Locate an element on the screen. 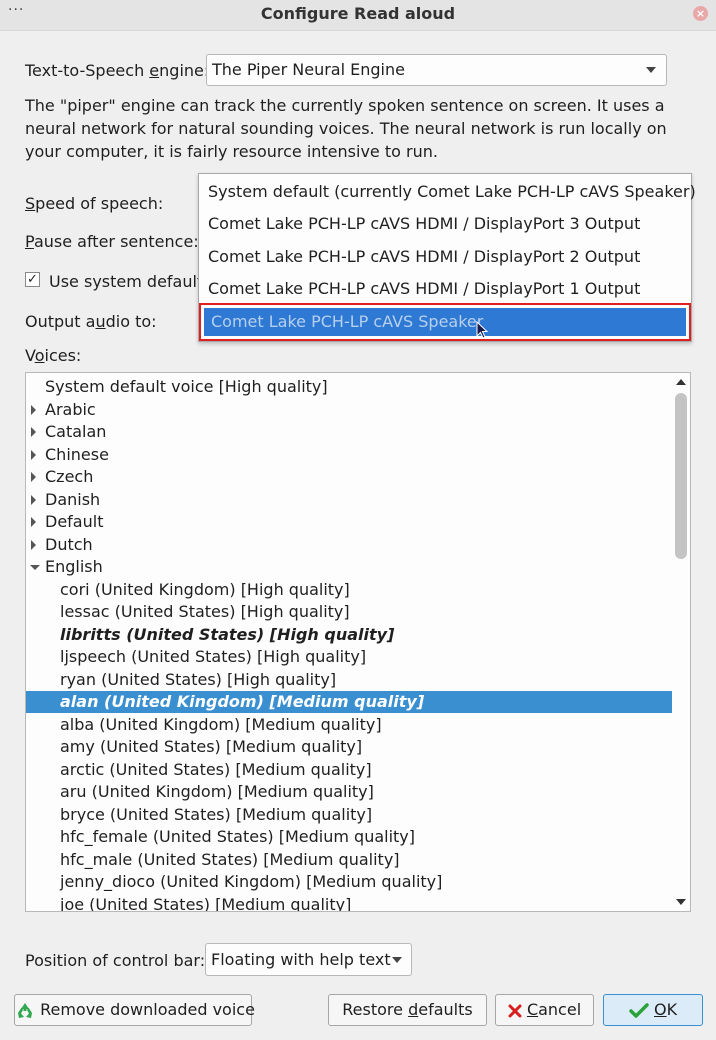 The width and height of the screenshot is (716, 1040). checkmark-icon is located at coordinates (639, 1010).